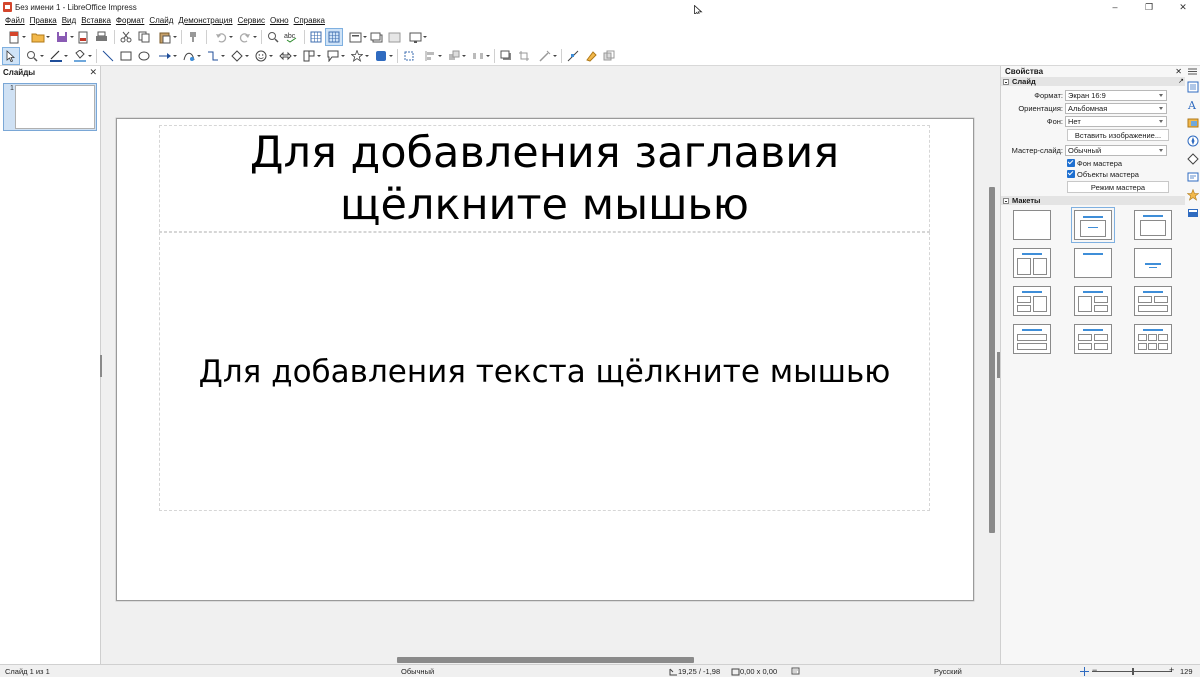  I want to click on master-slide-select: Обычный, so click(1116, 150).